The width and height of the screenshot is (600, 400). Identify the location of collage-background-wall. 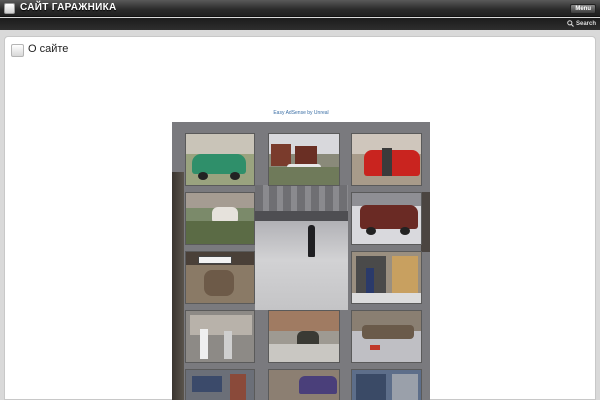
(178, 286).